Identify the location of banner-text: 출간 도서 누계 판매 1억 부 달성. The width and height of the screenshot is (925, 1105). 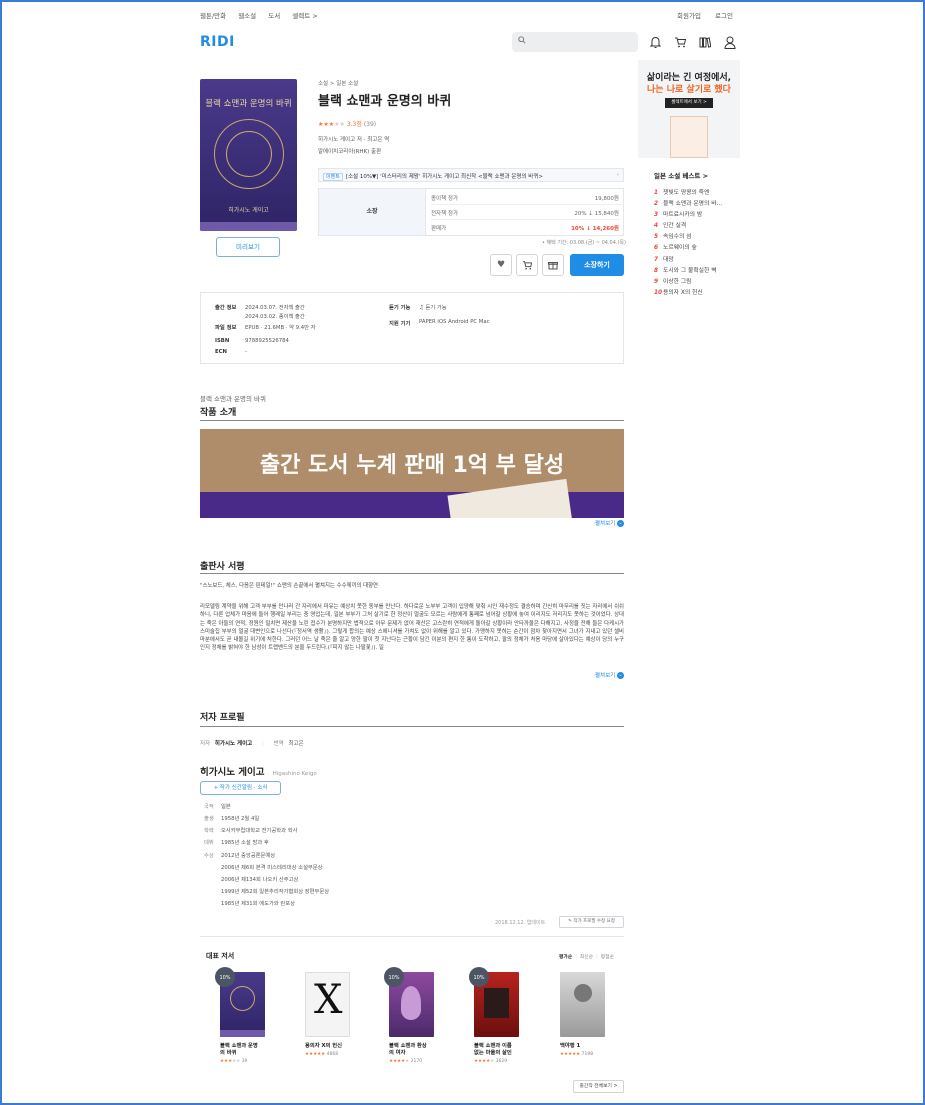
(412, 465).